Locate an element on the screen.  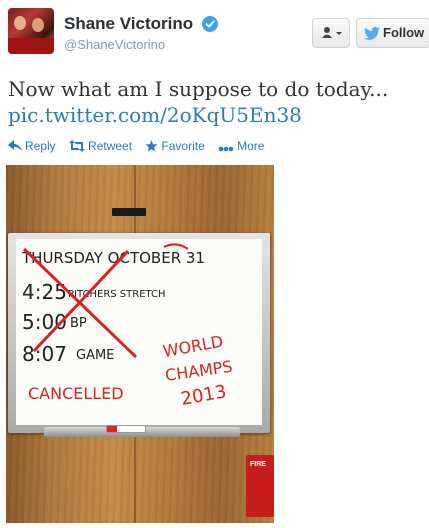
board-event-2: BP is located at coordinates (78, 323).